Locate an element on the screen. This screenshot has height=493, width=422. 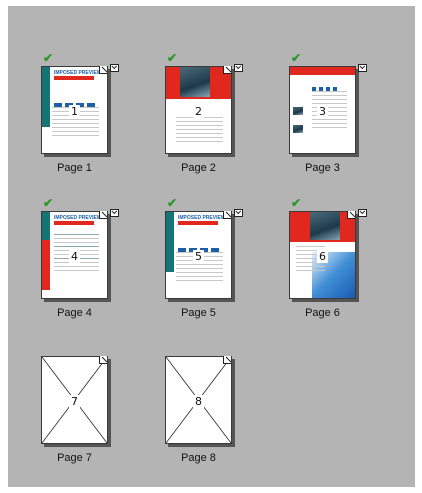
page-thumbnail: 2 is located at coordinates (198, 110).